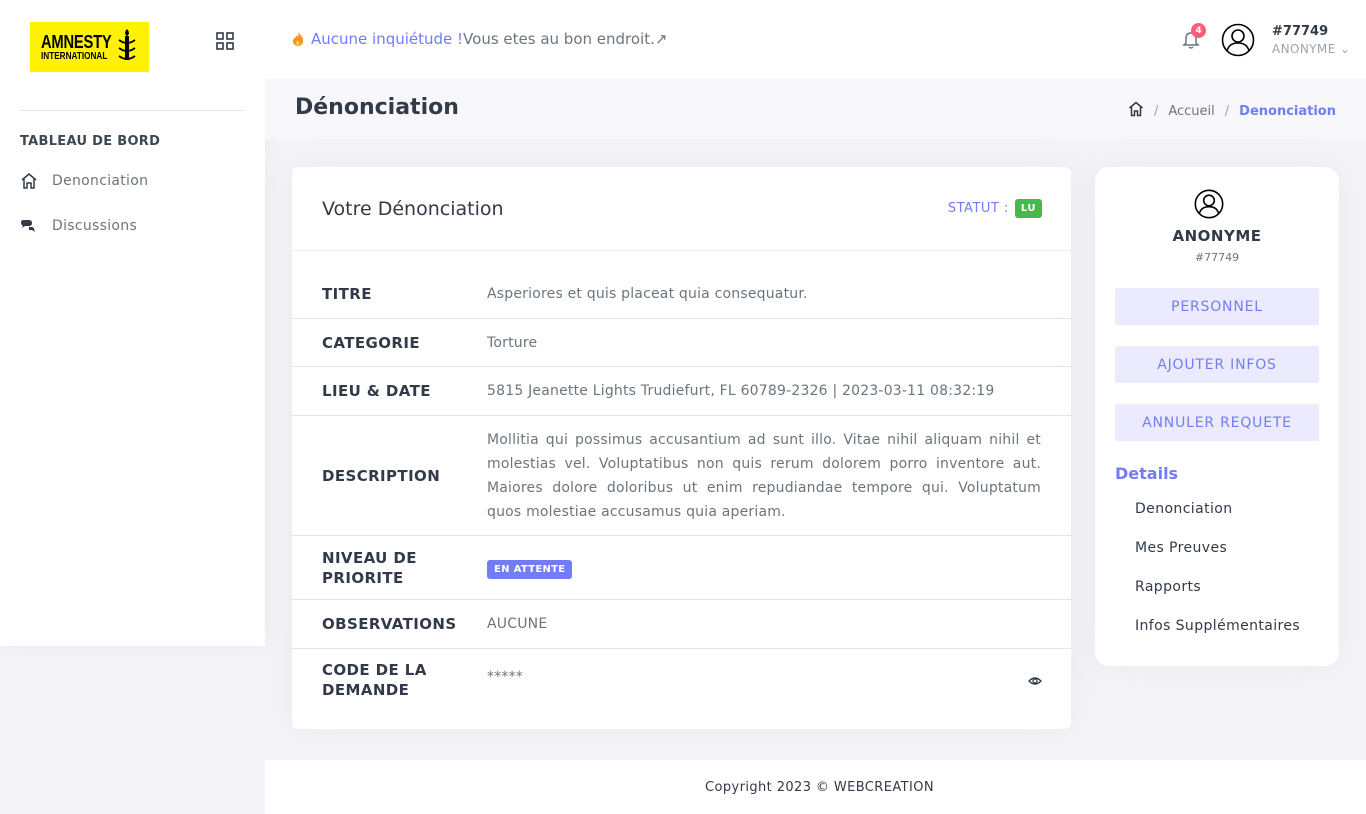 This screenshot has height=814, width=1366. I want to click on row-value: AUCUNE, so click(517, 624).